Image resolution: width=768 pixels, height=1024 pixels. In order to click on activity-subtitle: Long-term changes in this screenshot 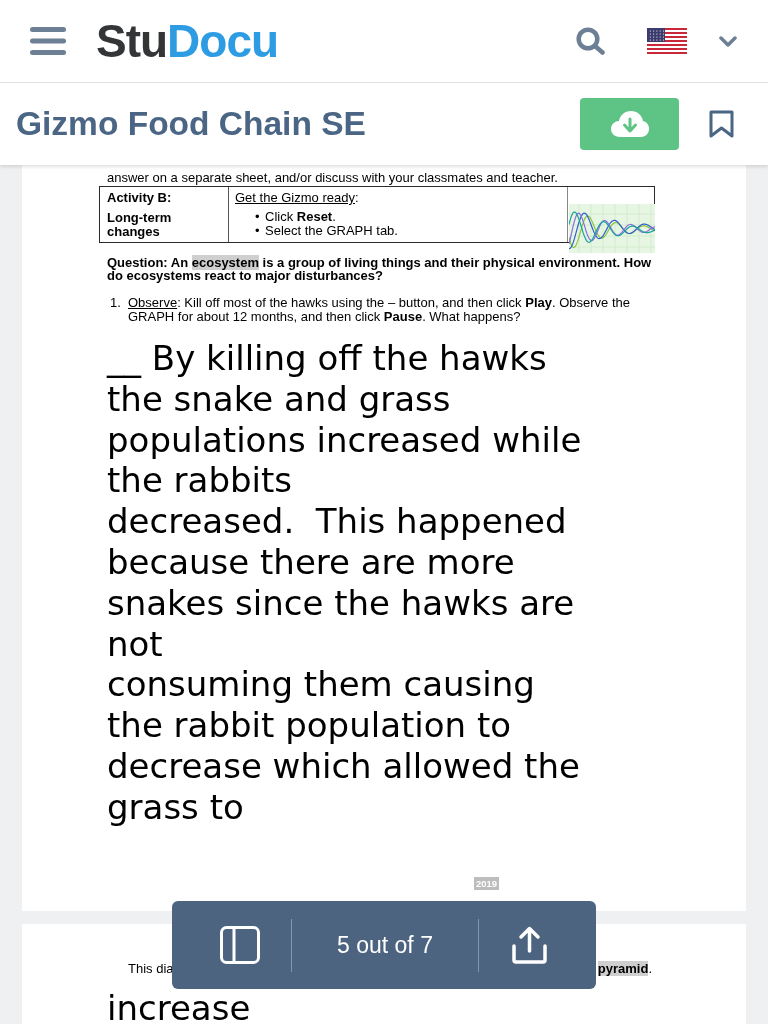, I will do `click(140, 225)`.